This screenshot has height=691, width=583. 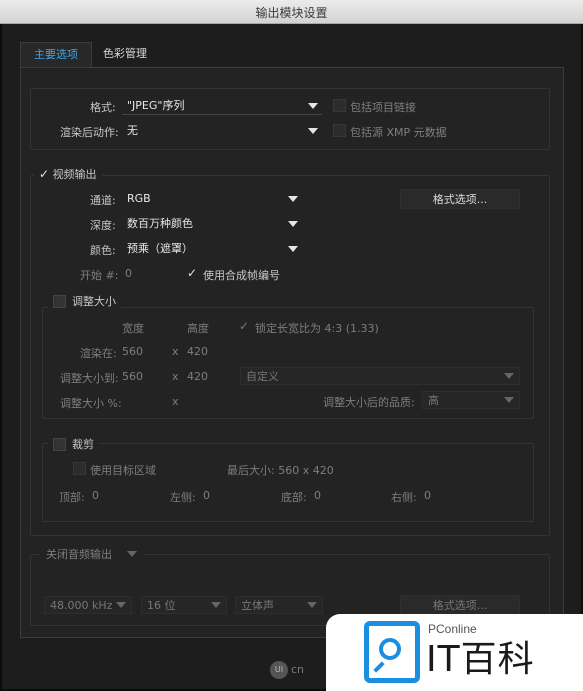 What do you see at coordinates (59, 301) in the screenshot?
I see `resize-checkbox` at bounding box center [59, 301].